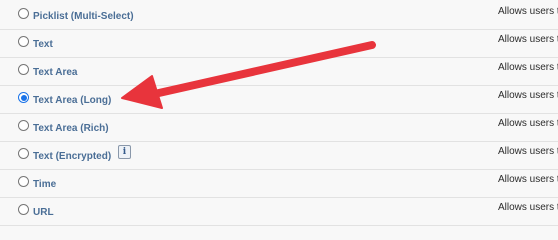  I want to click on field-type-row-picklist-multi-select: Picklist (Multi-Select) Allows users t, so click(279, 16).